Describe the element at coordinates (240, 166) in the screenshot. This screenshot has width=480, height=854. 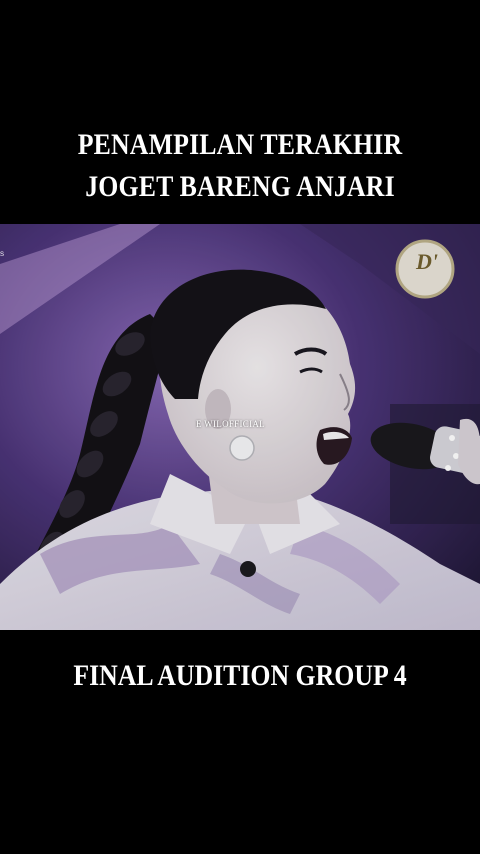
I see `caption-title: PENAMPILAN TERAKHIR JOGET BARENG ANJARI` at that location.